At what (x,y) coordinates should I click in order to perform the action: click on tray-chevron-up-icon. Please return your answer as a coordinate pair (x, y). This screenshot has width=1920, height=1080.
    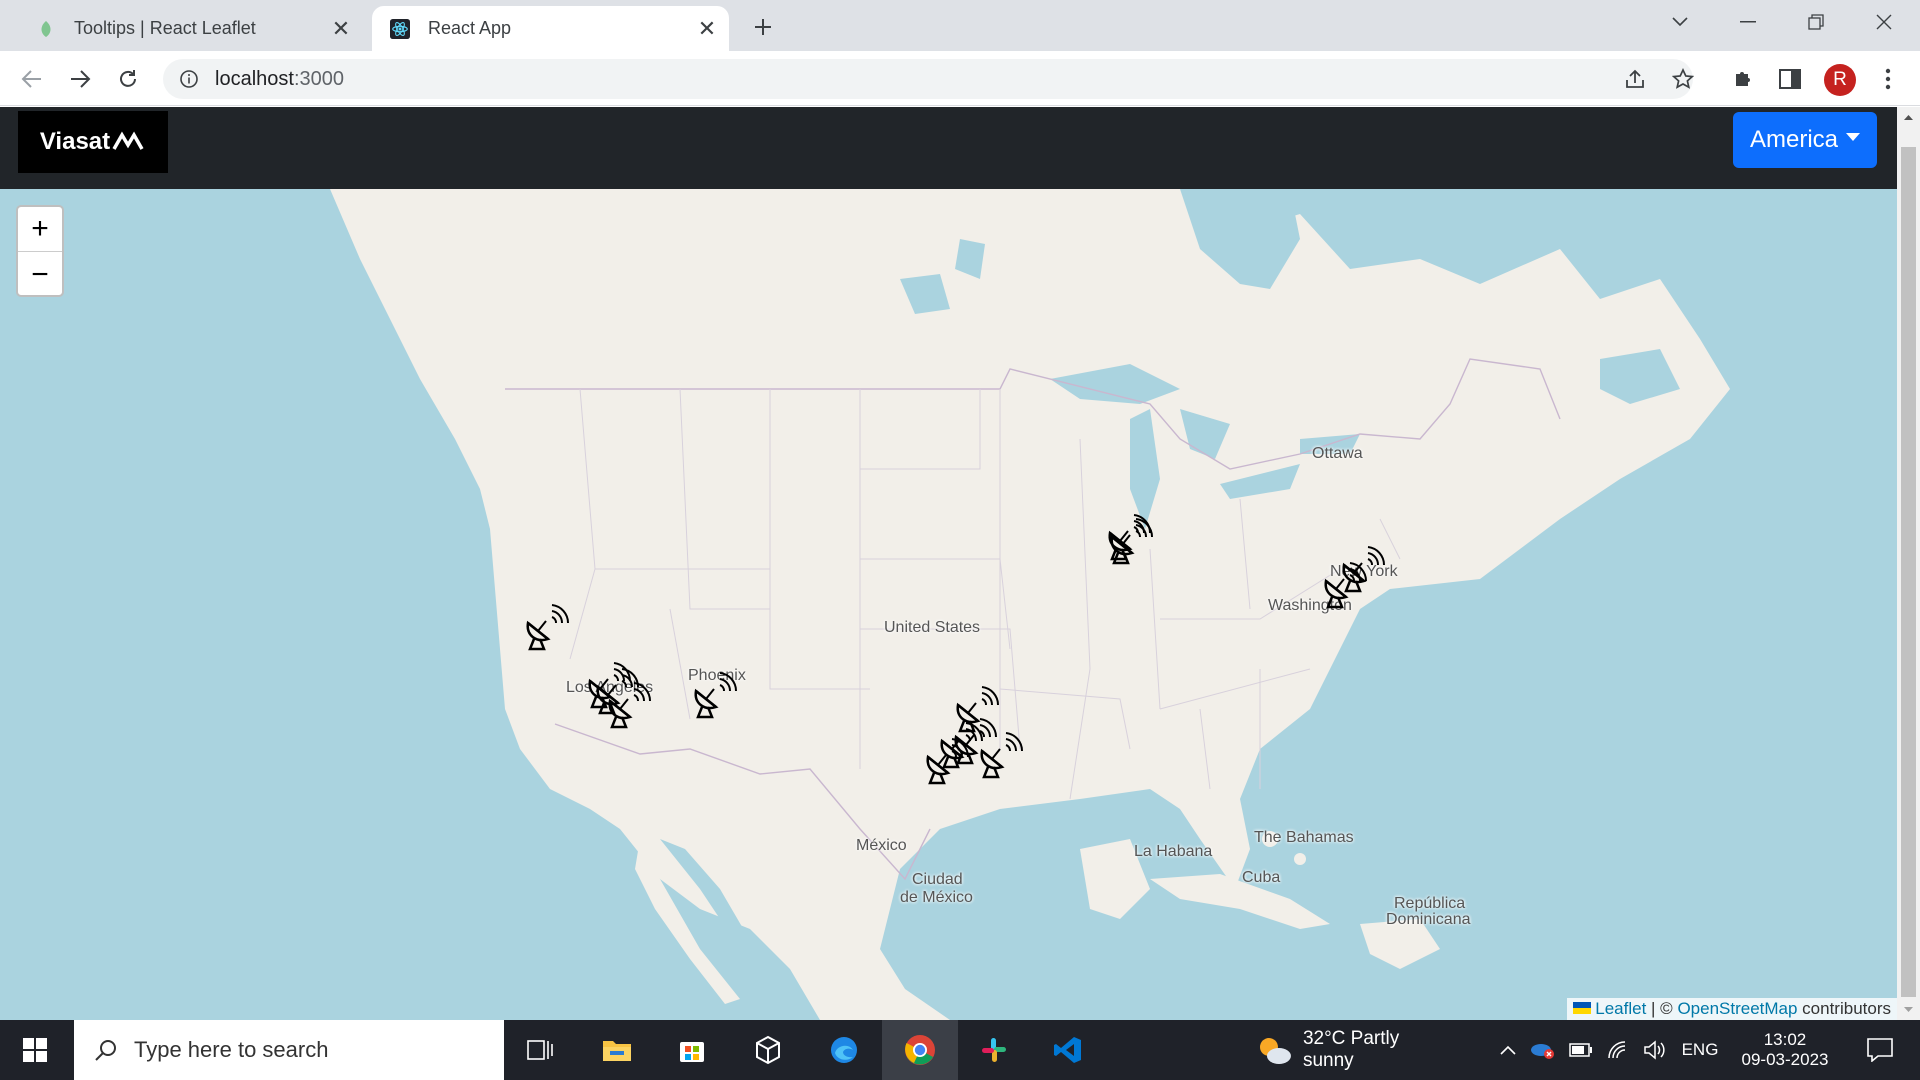
    Looking at the image, I should click on (1508, 1050).